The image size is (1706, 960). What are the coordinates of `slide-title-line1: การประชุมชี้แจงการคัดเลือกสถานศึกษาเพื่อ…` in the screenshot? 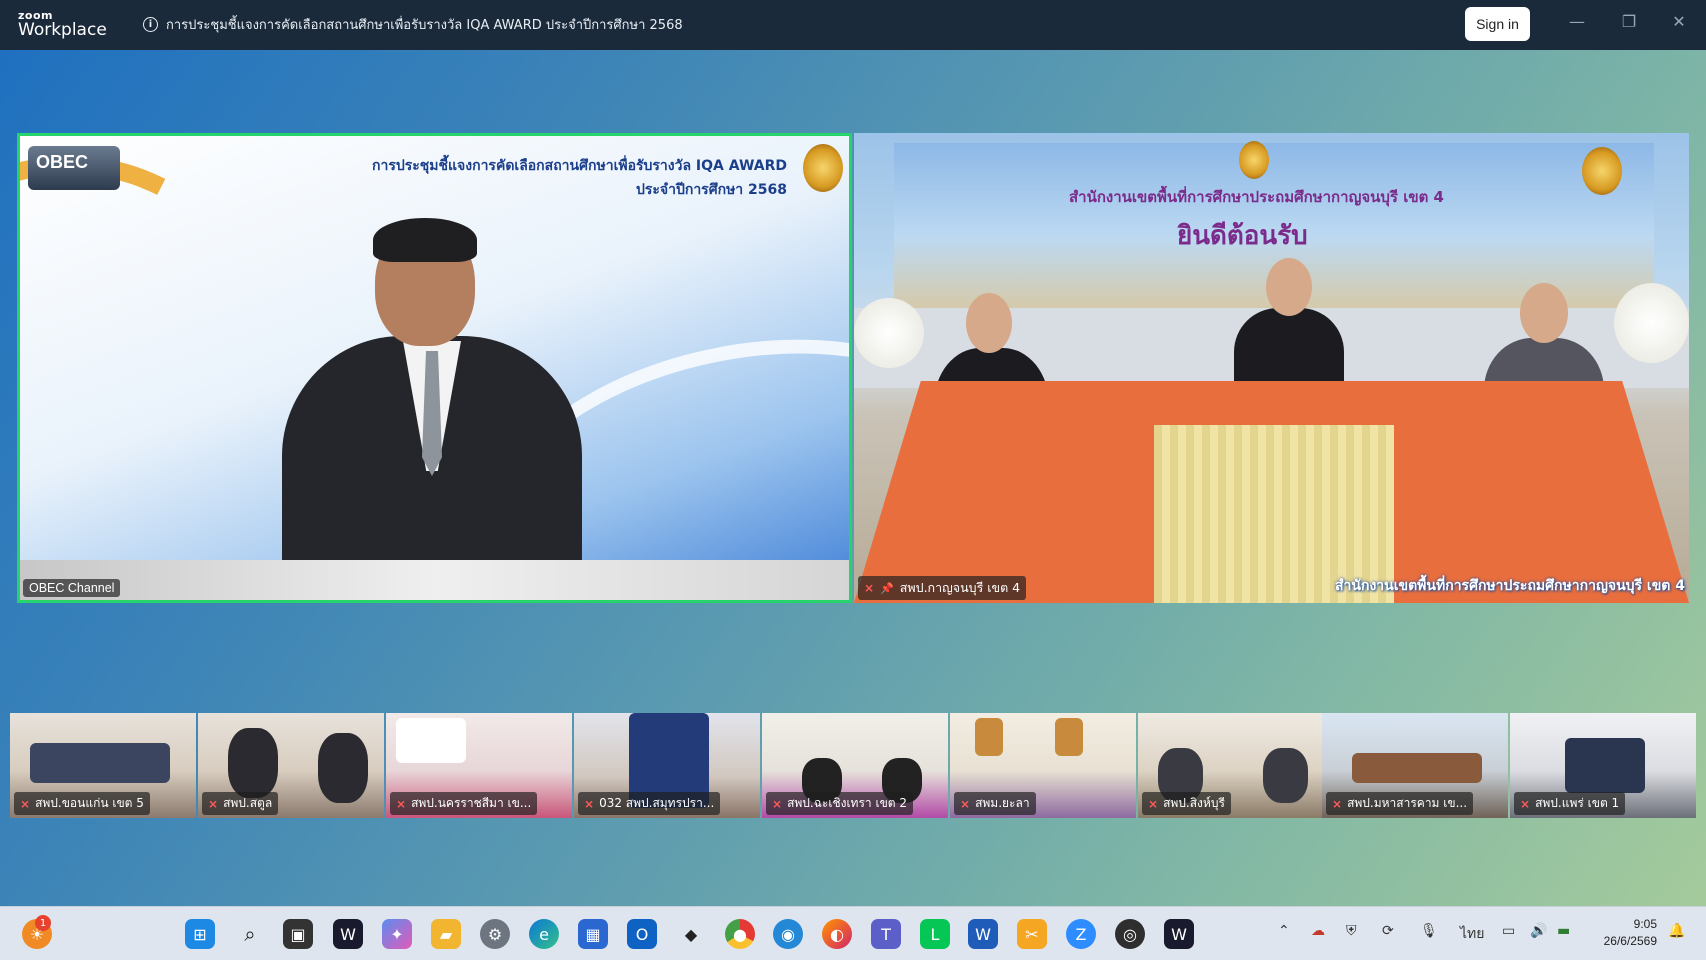 It's located at (579, 166).